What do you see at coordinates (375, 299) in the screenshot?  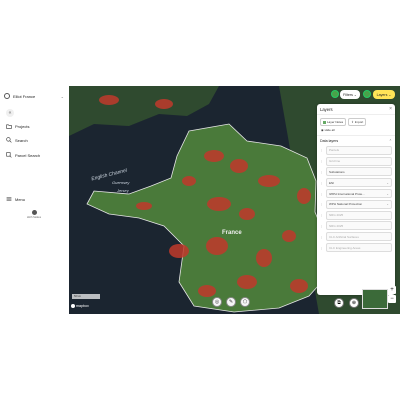 I see `basemap-thumbnail` at bounding box center [375, 299].